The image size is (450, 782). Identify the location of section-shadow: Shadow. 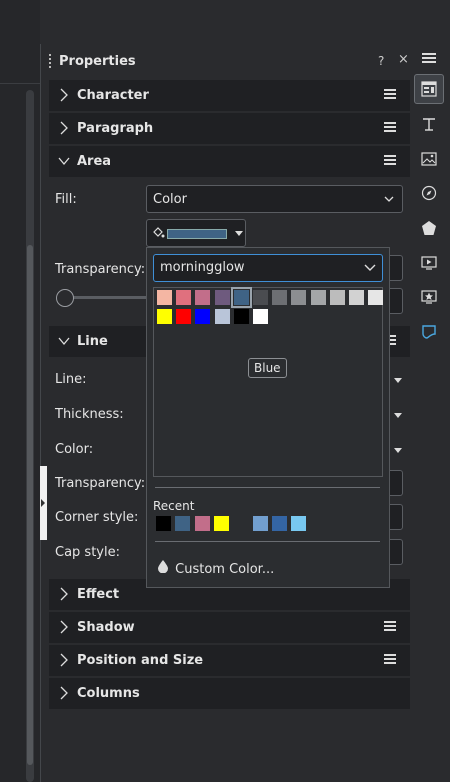
(229, 627).